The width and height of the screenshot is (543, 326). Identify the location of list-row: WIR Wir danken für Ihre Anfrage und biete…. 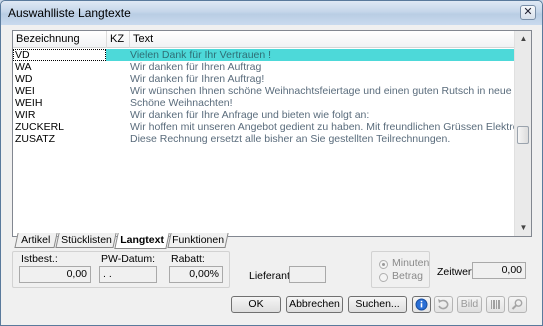
(263, 115).